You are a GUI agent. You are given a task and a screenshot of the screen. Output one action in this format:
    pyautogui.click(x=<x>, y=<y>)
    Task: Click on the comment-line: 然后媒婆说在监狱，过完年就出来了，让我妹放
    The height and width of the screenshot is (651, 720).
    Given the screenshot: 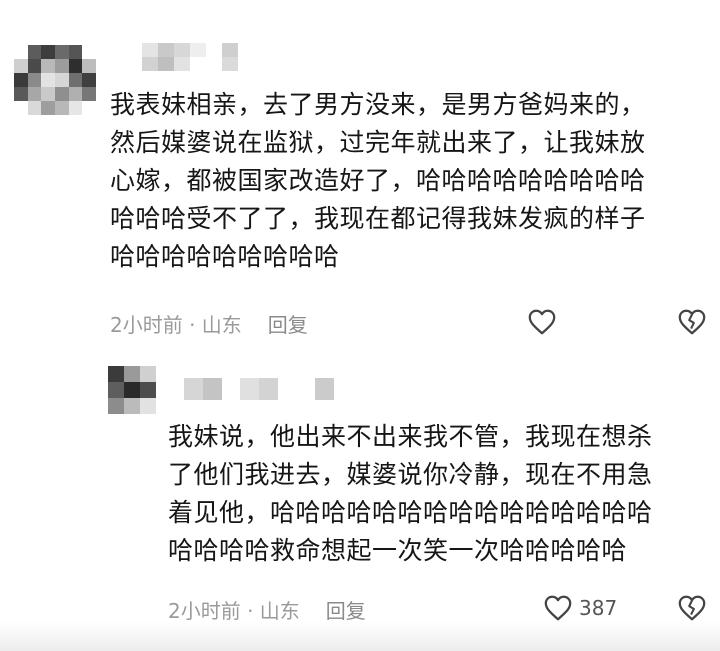 What is the action you would take?
    pyautogui.click(x=378, y=142)
    